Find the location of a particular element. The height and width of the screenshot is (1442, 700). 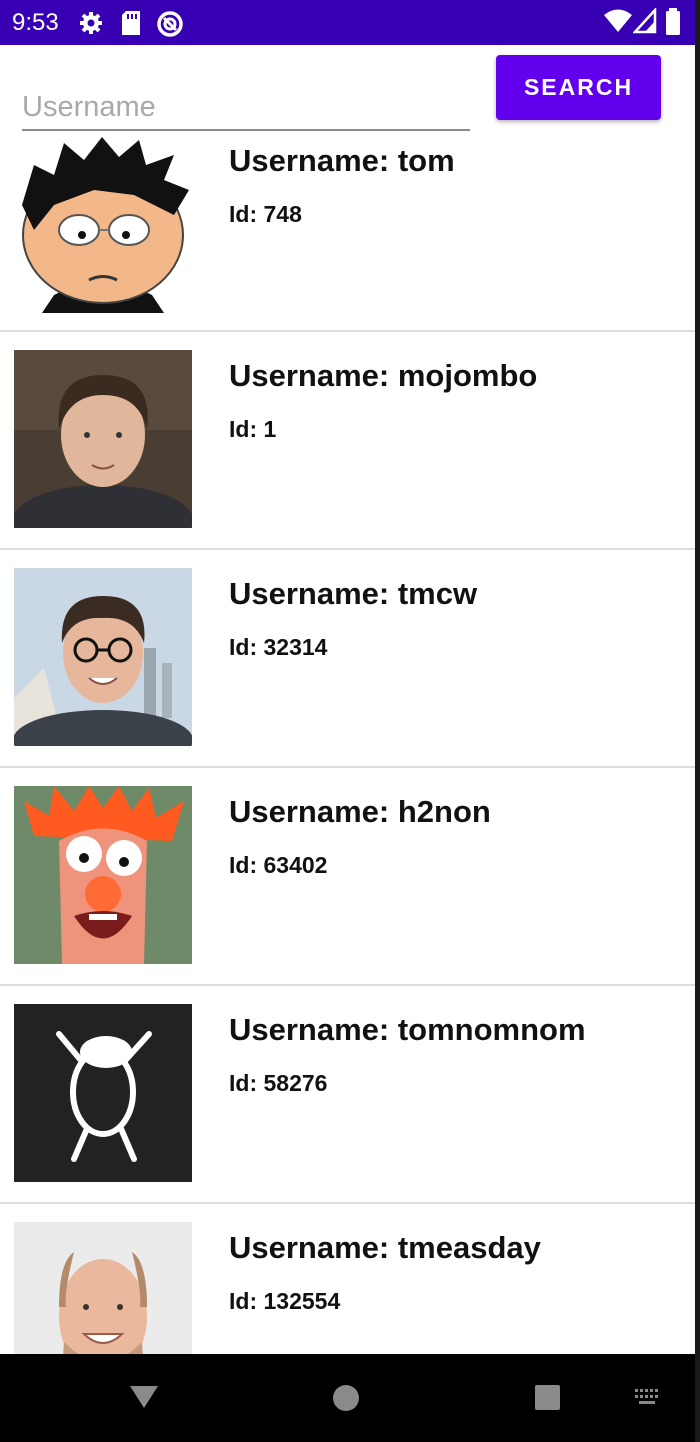

username-text: Username: mojombo is located at coordinates (383, 375).